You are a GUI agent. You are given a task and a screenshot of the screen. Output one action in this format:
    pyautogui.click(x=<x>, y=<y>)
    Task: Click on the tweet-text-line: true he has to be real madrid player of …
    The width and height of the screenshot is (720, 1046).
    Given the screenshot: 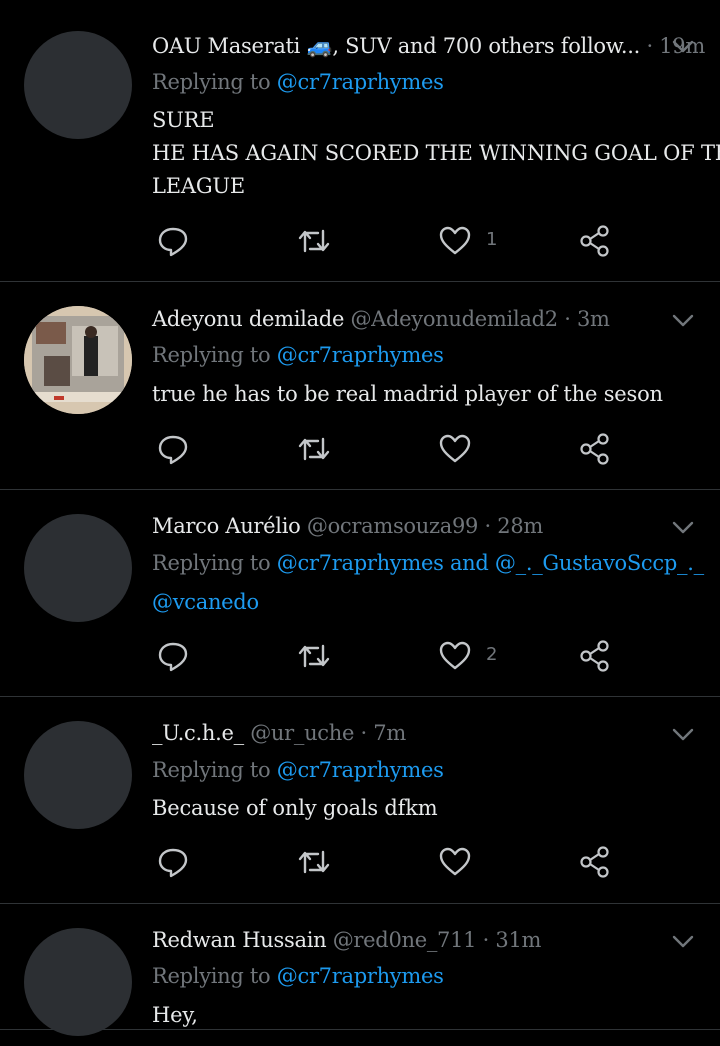 What is the action you would take?
    pyautogui.click(x=407, y=394)
    